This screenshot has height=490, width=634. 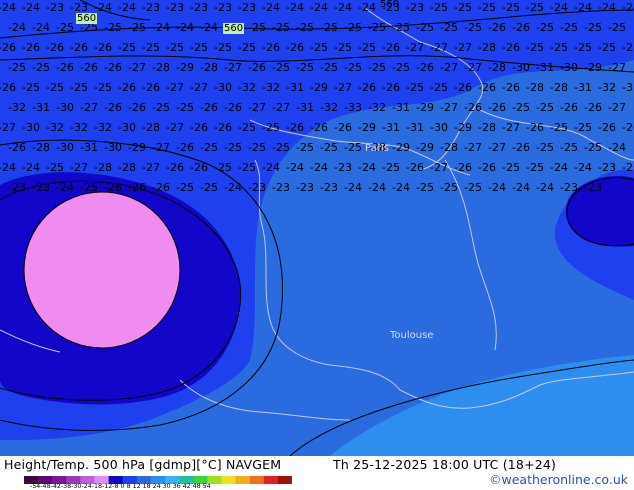 What do you see at coordinates (377, 148) in the screenshot?
I see `city-label-paris: Paris` at bounding box center [377, 148].